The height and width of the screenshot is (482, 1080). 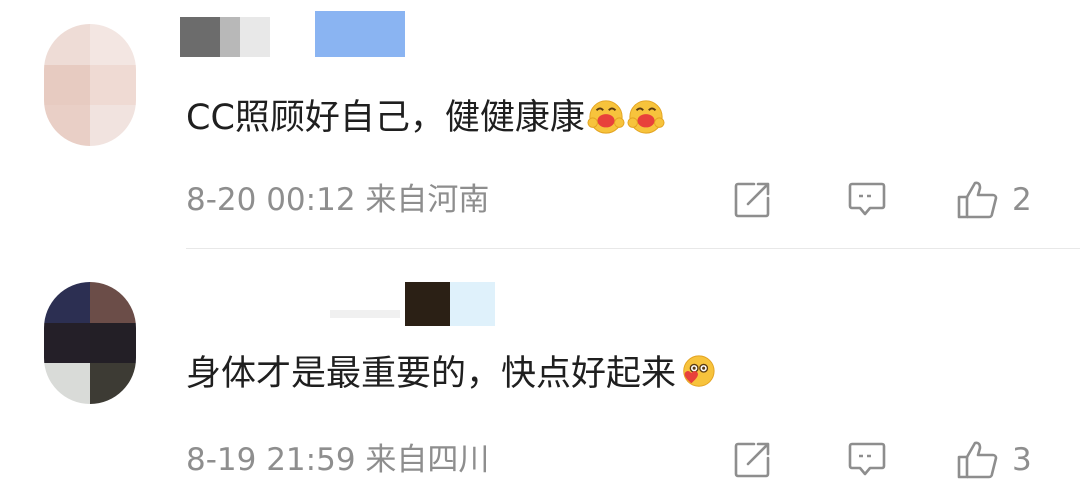 I want to click on comment-meta-text: 8-19 21:59 来自四川, so click(x=337, y=460).